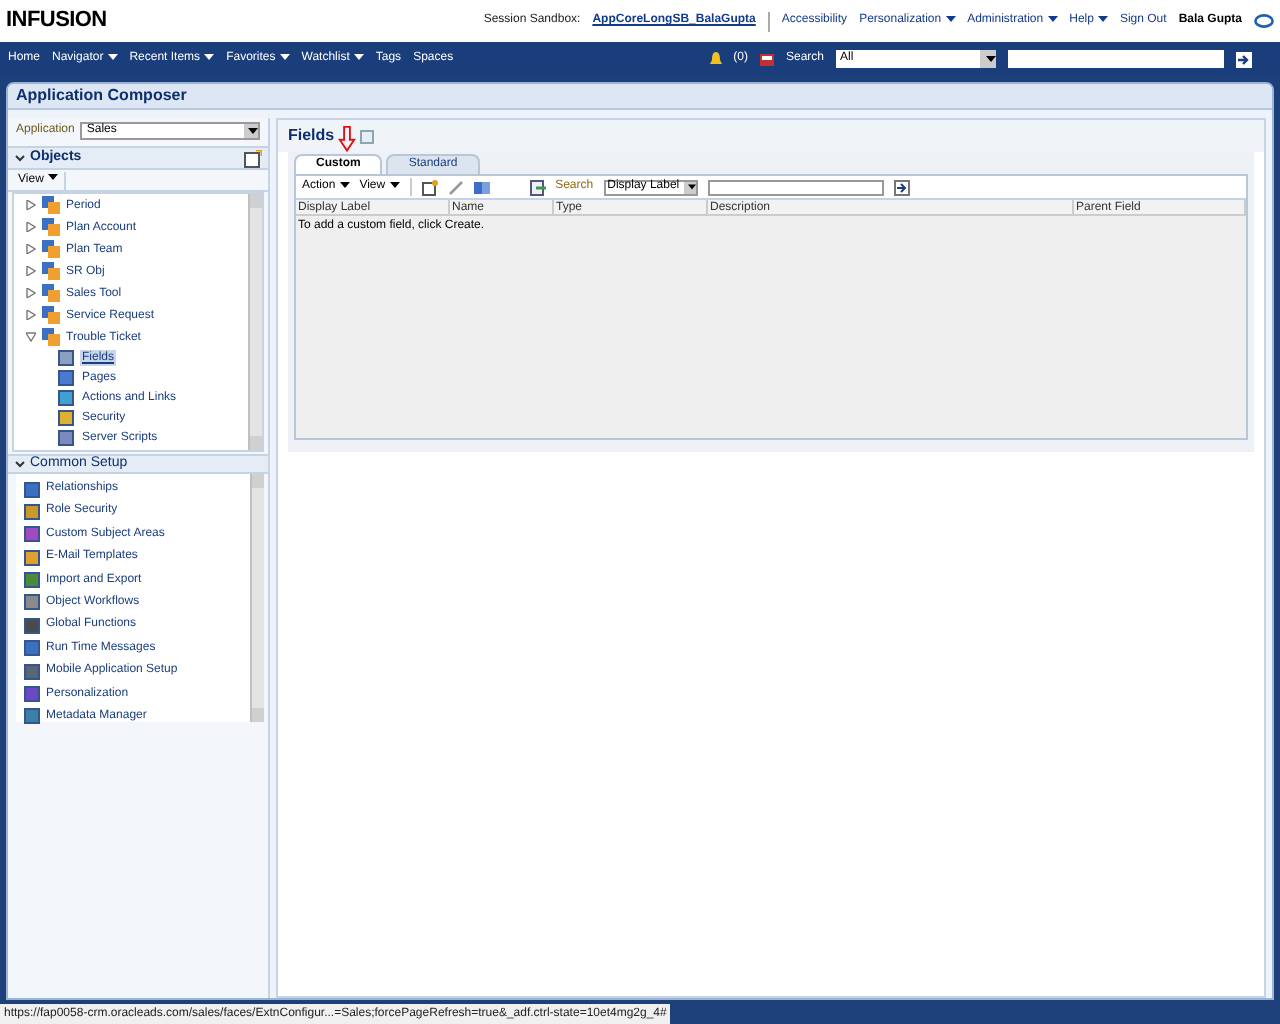 The height and width of the screenshot is (1024, 1280). What do you see at coordinates (347, 139) in the screenshot?
I see `down-arrow-icon` at bounding box center [347, 139].